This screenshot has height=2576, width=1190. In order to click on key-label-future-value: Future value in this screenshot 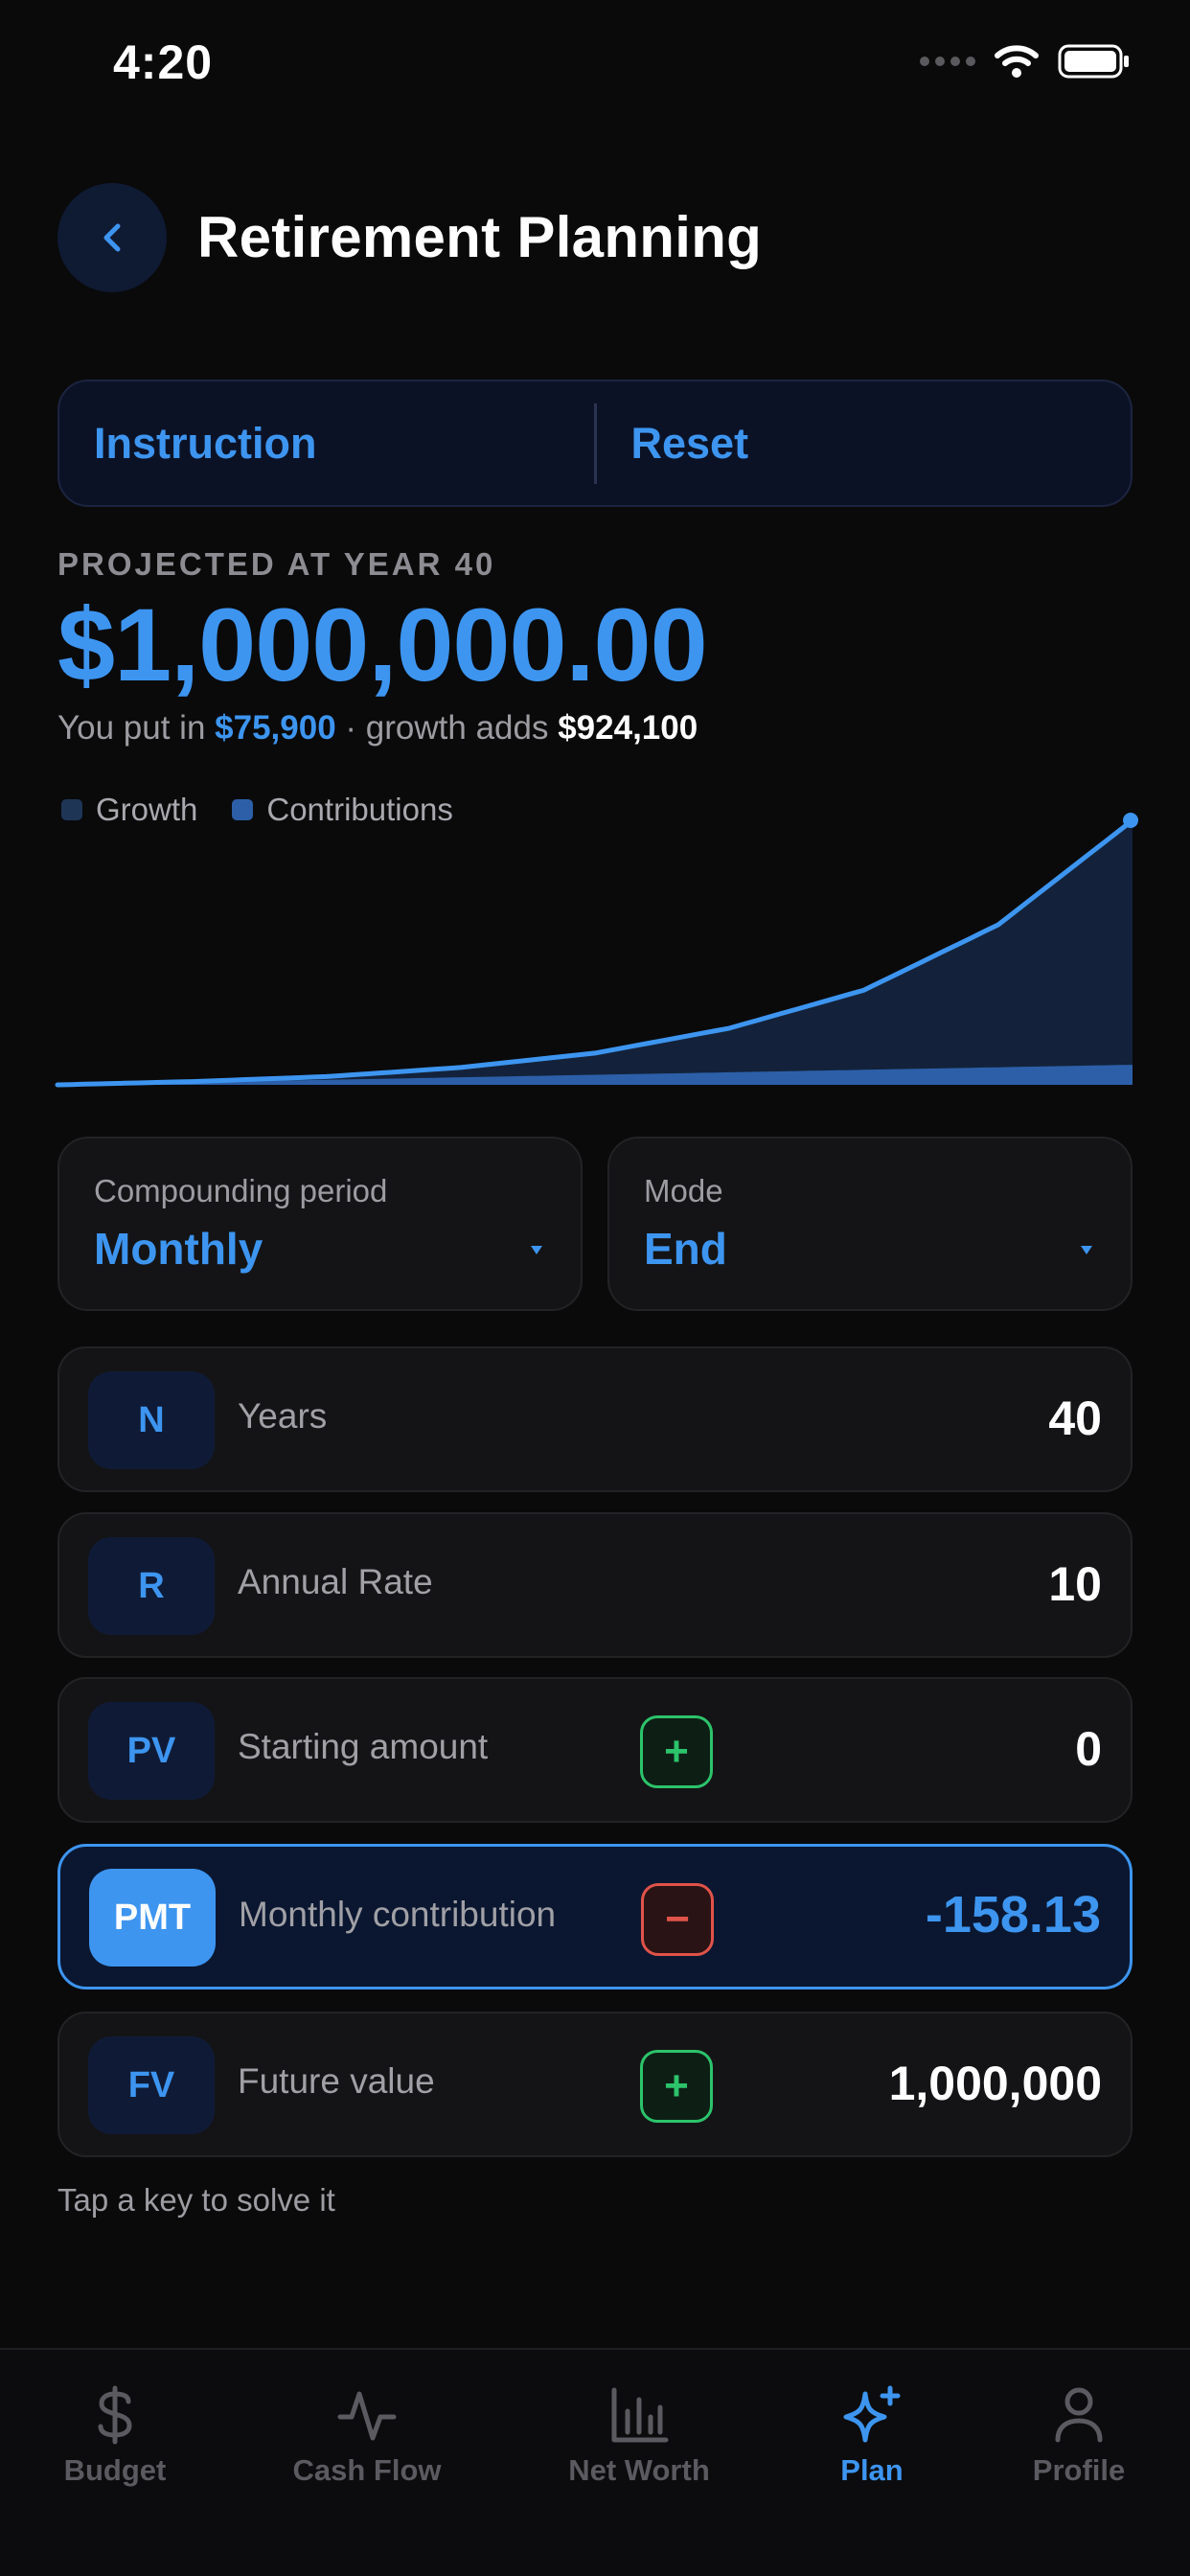, I will do `click(336, 2081)`.